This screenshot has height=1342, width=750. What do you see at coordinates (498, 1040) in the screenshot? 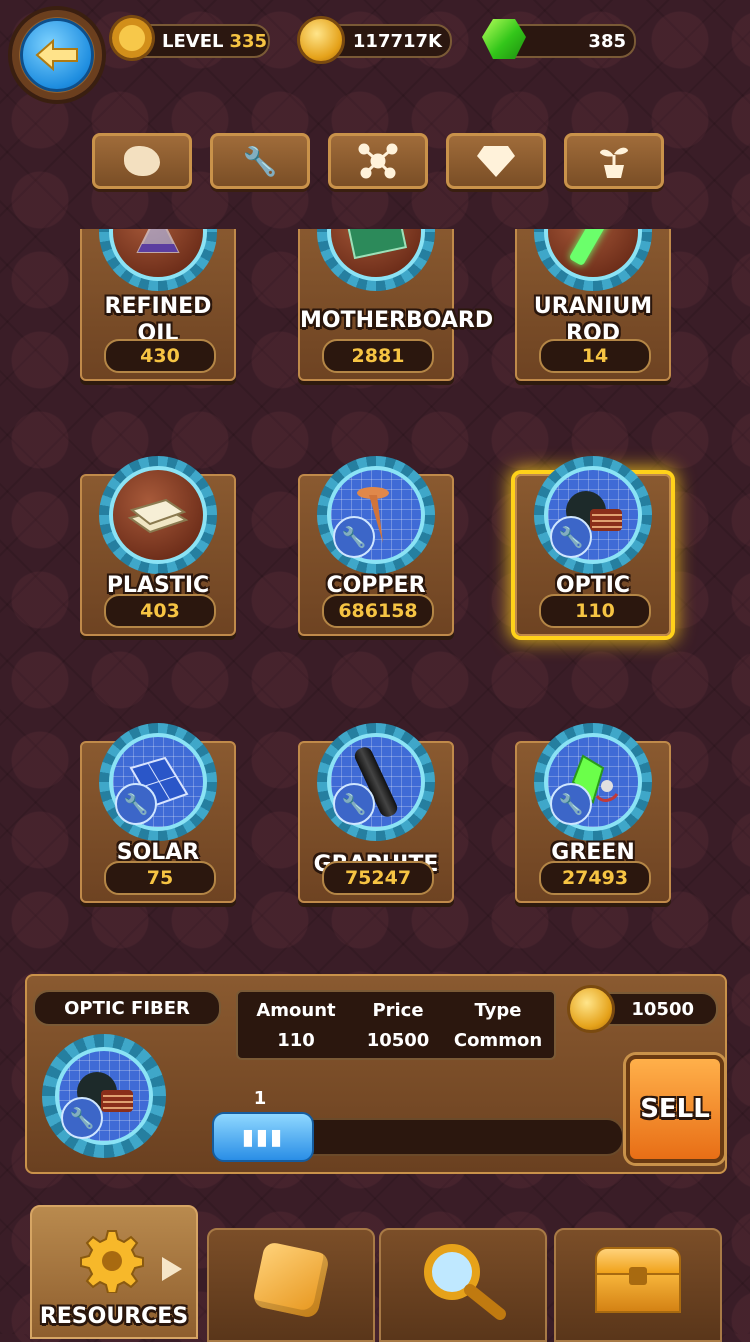
I see `type-value: Common` at bounding box center [498, 1040].